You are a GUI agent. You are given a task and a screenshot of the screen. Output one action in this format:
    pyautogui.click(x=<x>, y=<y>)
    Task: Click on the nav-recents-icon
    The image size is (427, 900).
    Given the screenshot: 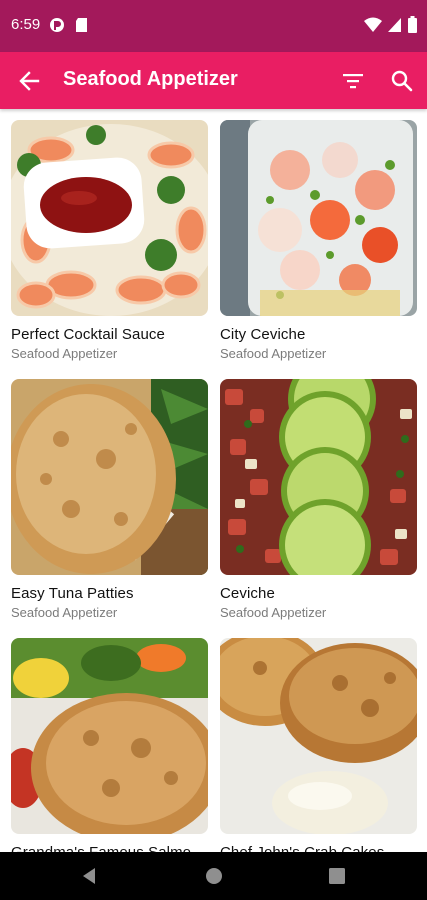 What is the action you would take?
    pyautogui.click(x=337, y=876)
    